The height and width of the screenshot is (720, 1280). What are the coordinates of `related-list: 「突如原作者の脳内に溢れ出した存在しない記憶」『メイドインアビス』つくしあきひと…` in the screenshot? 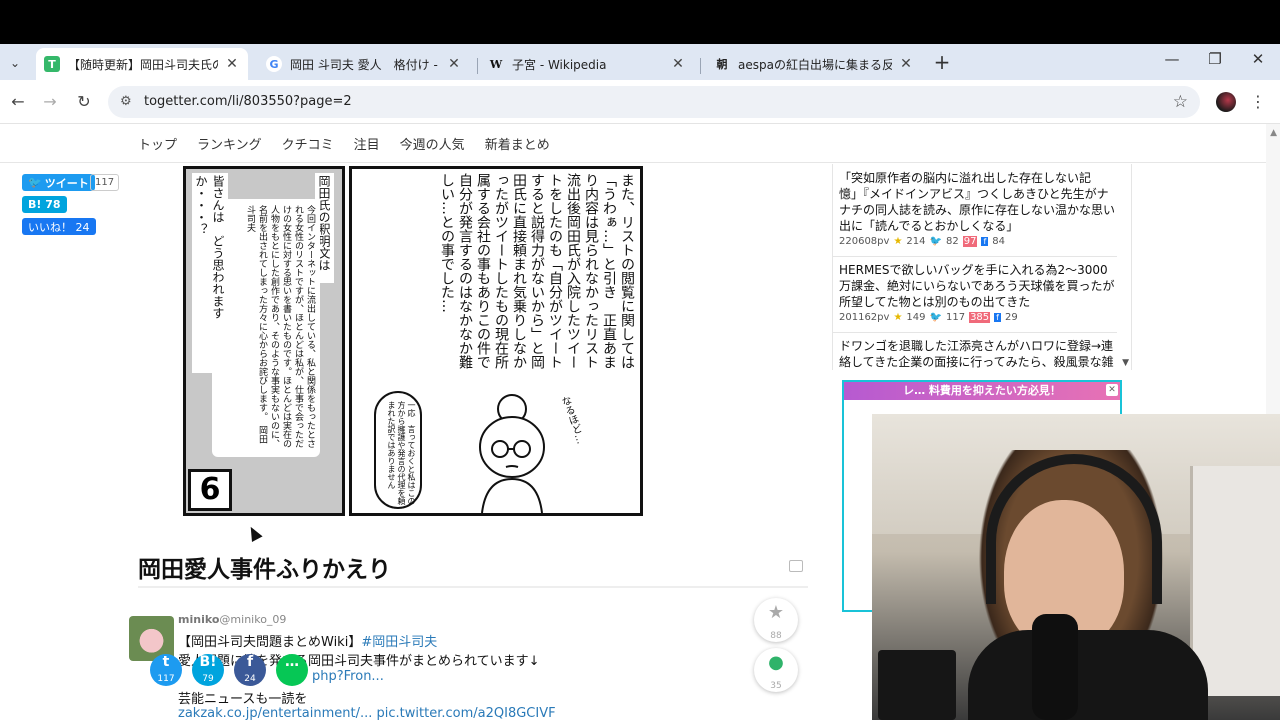 It's located at (982, 267).